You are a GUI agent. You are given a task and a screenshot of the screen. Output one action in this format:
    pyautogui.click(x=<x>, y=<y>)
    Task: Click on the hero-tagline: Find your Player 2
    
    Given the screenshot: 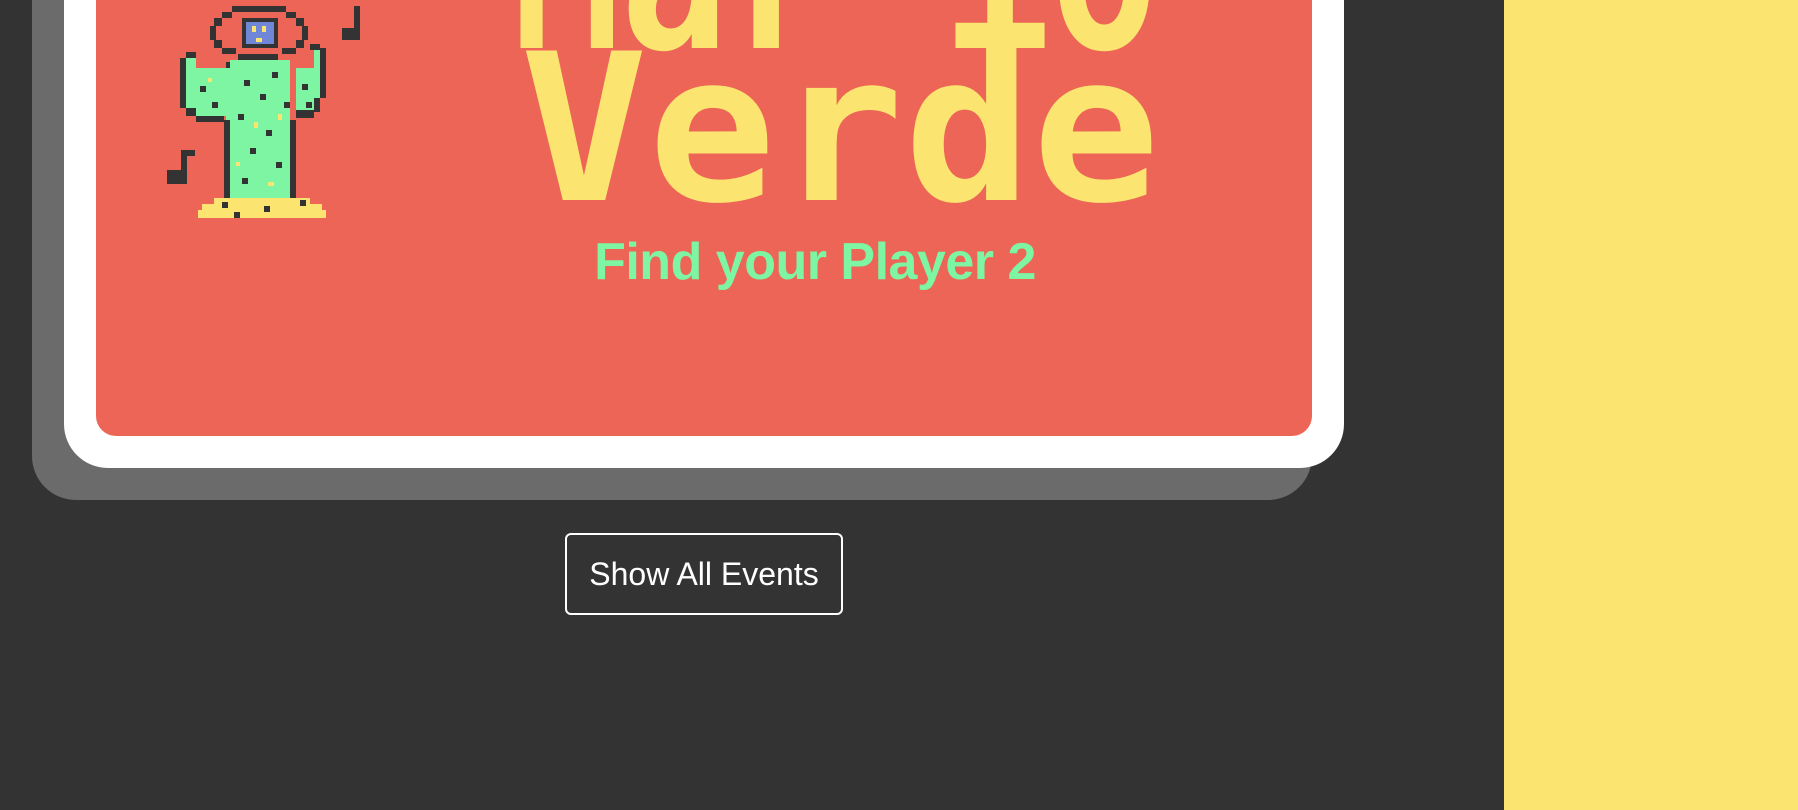 What is the action you would take?
    pyautogui.click(x=815, y=262)
    